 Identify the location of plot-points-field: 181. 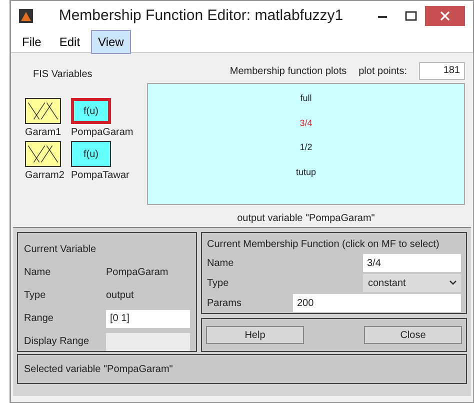
(442, 71).